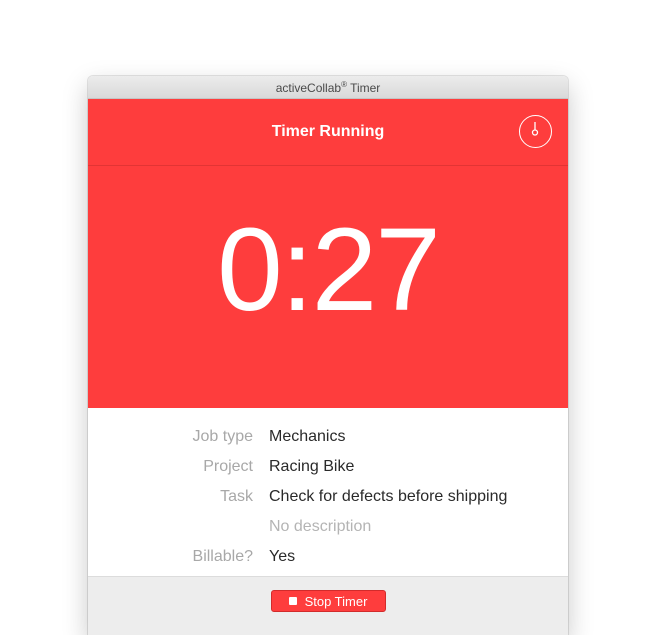 The height and width of the screenshot is (635, 645). I want to click on detail-row-description: No description, so click(328, 527).